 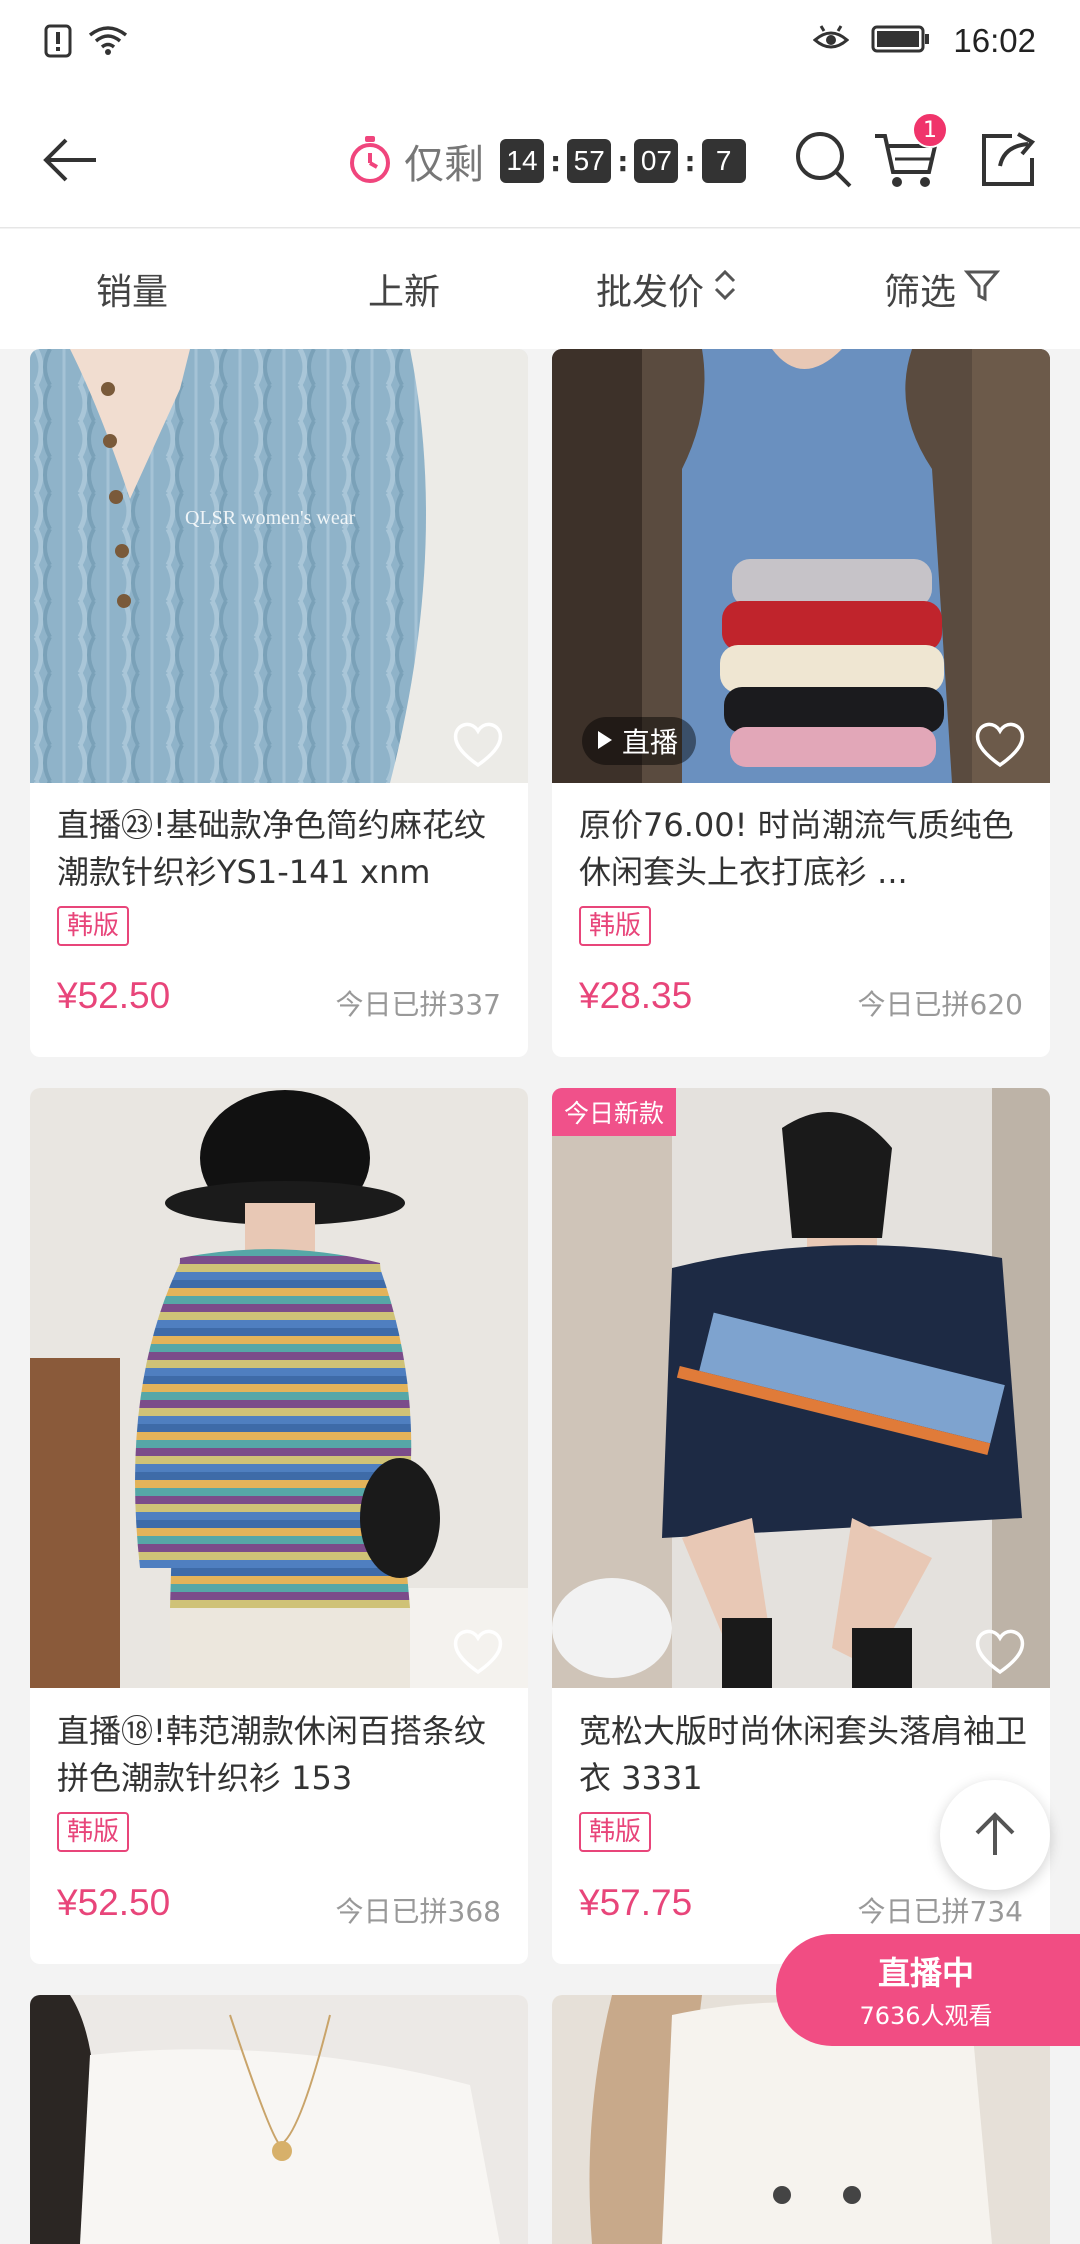 I want to click on product-sold-count: 今日已拼734, so click(x=940, y=1911).